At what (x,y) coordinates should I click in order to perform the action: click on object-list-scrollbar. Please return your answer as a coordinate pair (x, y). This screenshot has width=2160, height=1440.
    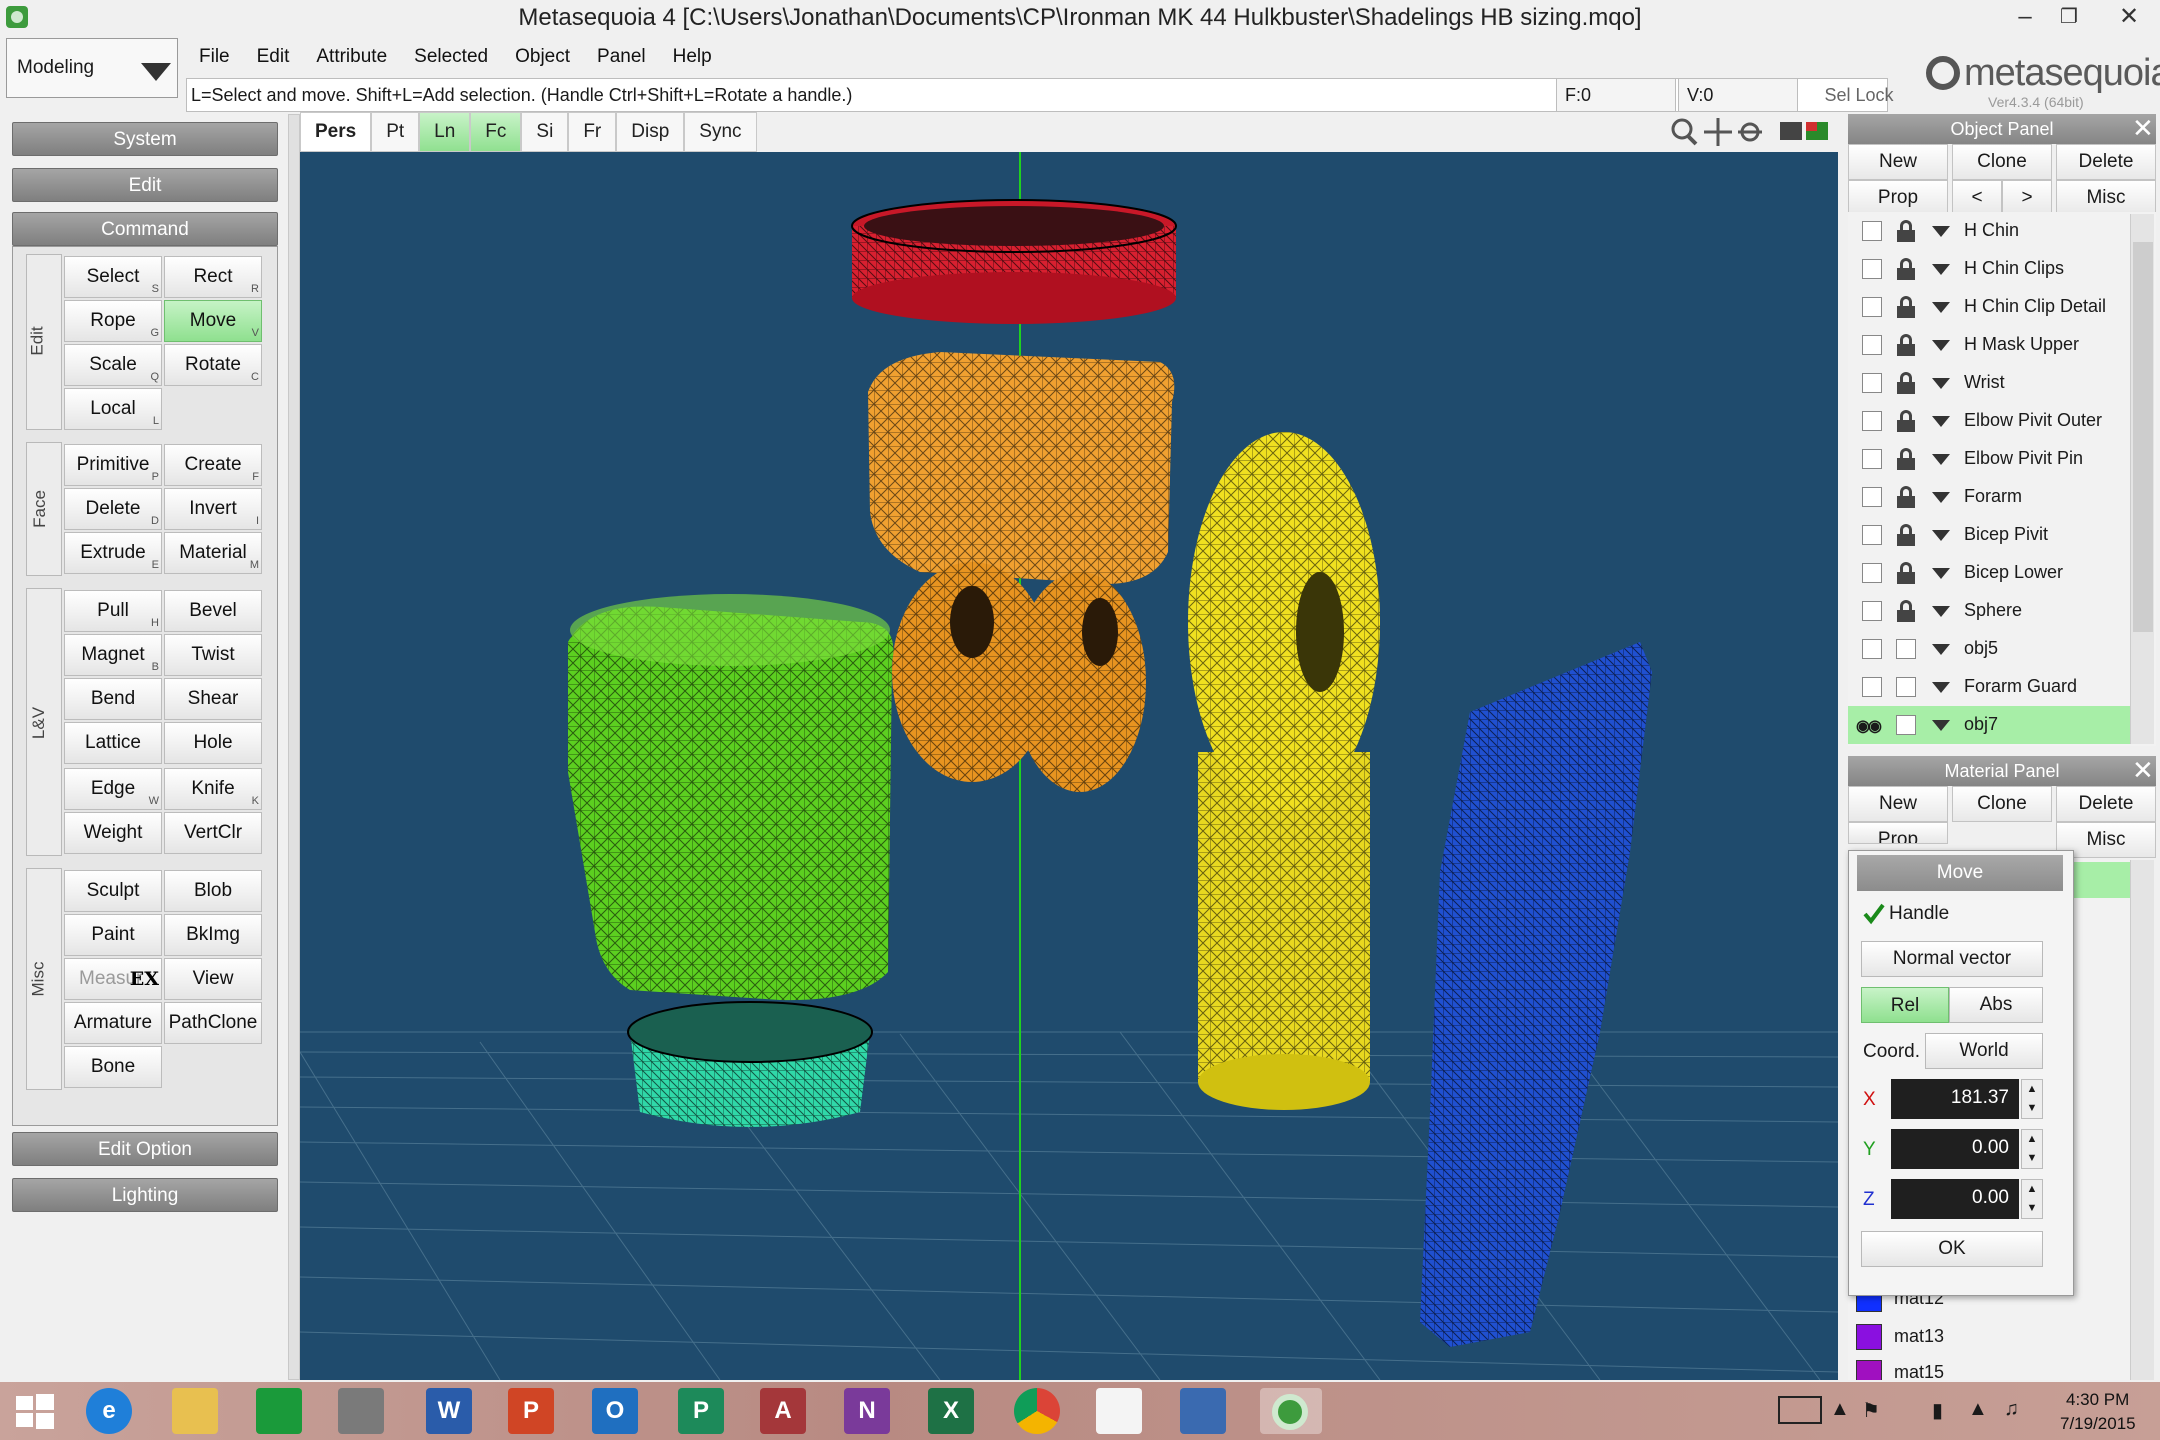
    Looking at the image, I should click on (2142, 479).